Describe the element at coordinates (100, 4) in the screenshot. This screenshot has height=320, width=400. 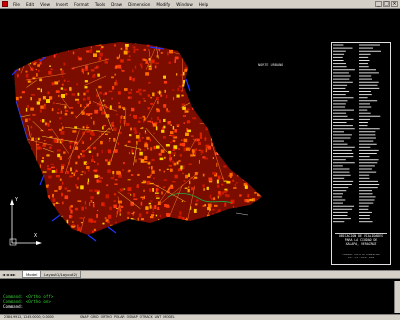
I see `menu-tools: Tools` at that location.